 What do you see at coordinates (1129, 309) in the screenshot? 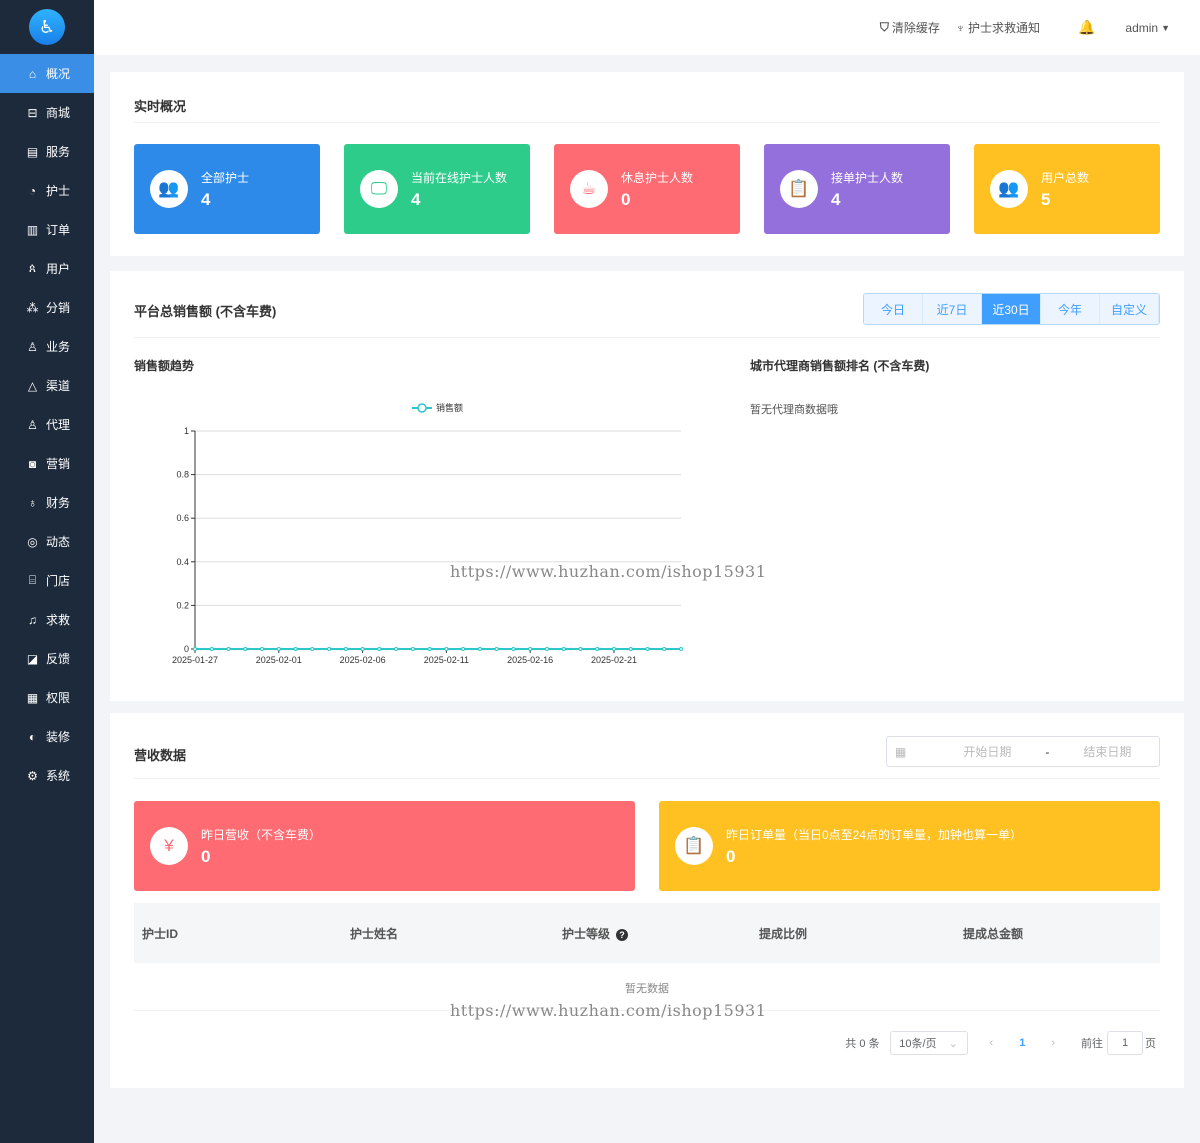
I see `tab-range-4: 自定义` at bounding box center [1129, 309].